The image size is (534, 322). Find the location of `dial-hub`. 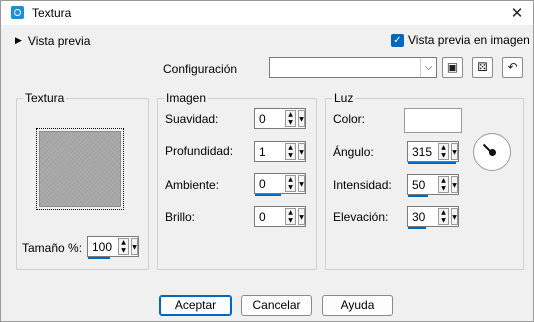

dial-hub is located at coordinates (492, 152).